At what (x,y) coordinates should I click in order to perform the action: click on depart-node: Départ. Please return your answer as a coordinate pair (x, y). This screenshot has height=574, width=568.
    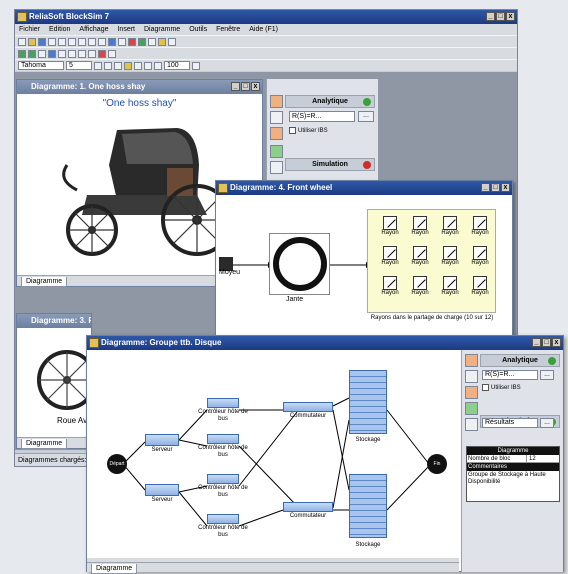
    Looking at the image, I should click on (117, 464).